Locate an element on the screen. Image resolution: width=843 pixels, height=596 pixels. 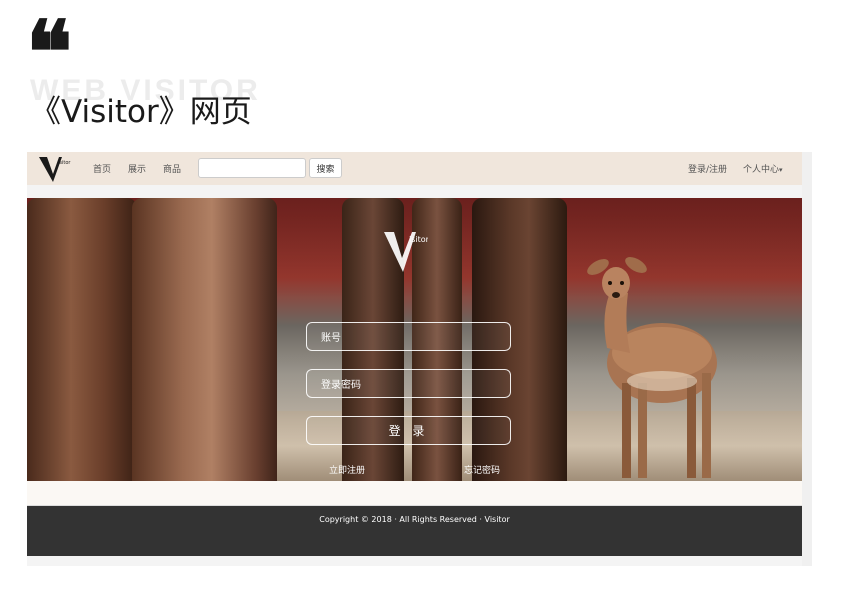
chevron-down-icon: ▾ is located at coordinates (781, 170).